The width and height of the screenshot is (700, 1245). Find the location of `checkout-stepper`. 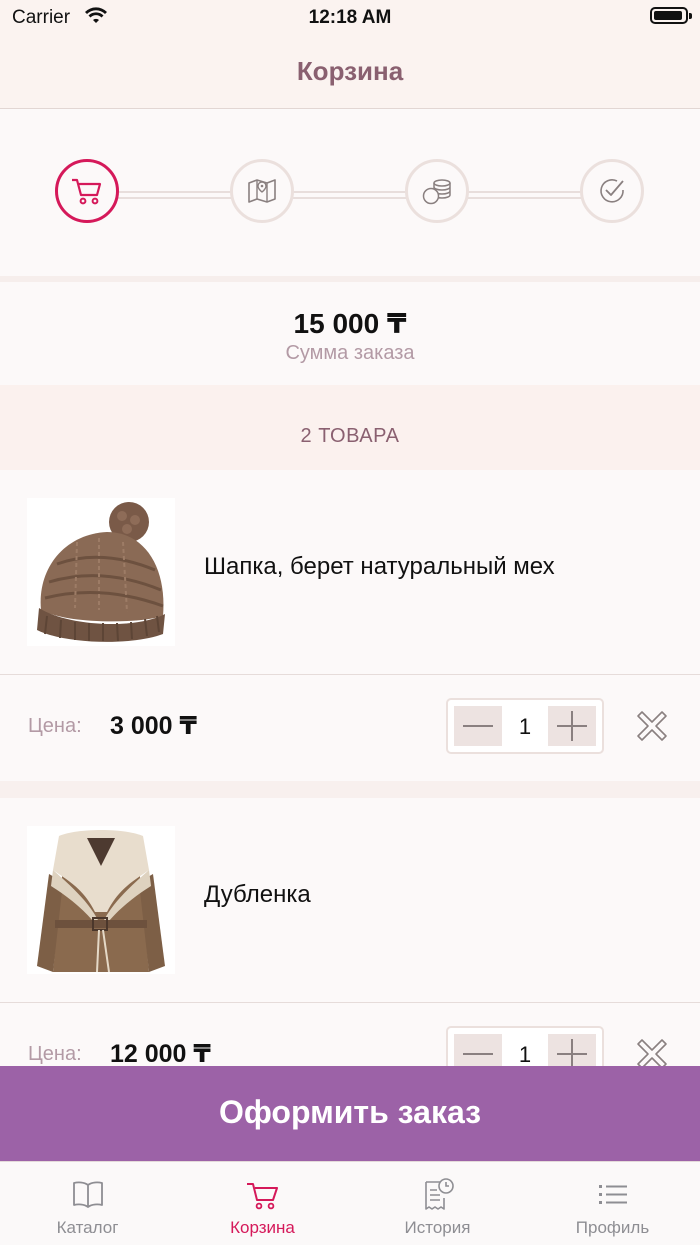

checkout-stepper is located at coordinates (350, 192).